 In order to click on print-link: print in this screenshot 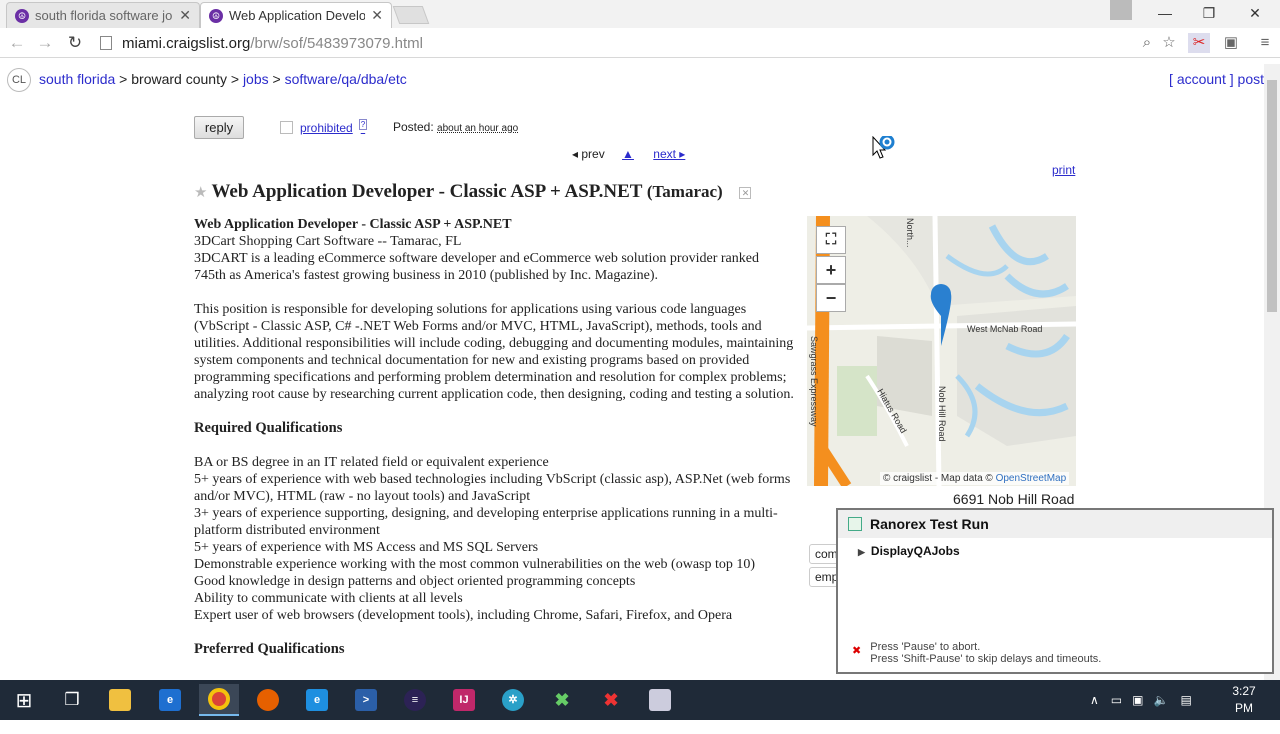, I will do `click(1063, 170)`.